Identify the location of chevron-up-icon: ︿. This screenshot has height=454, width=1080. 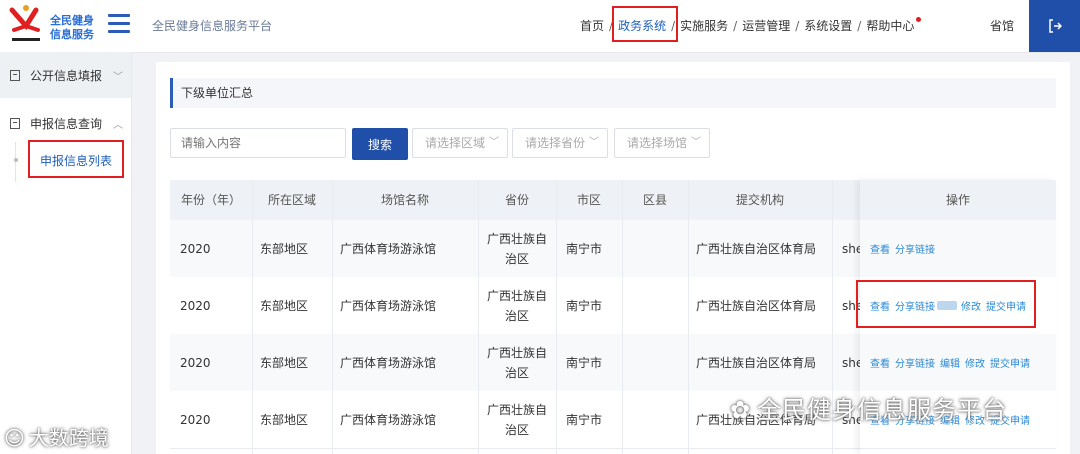
(118, 125).